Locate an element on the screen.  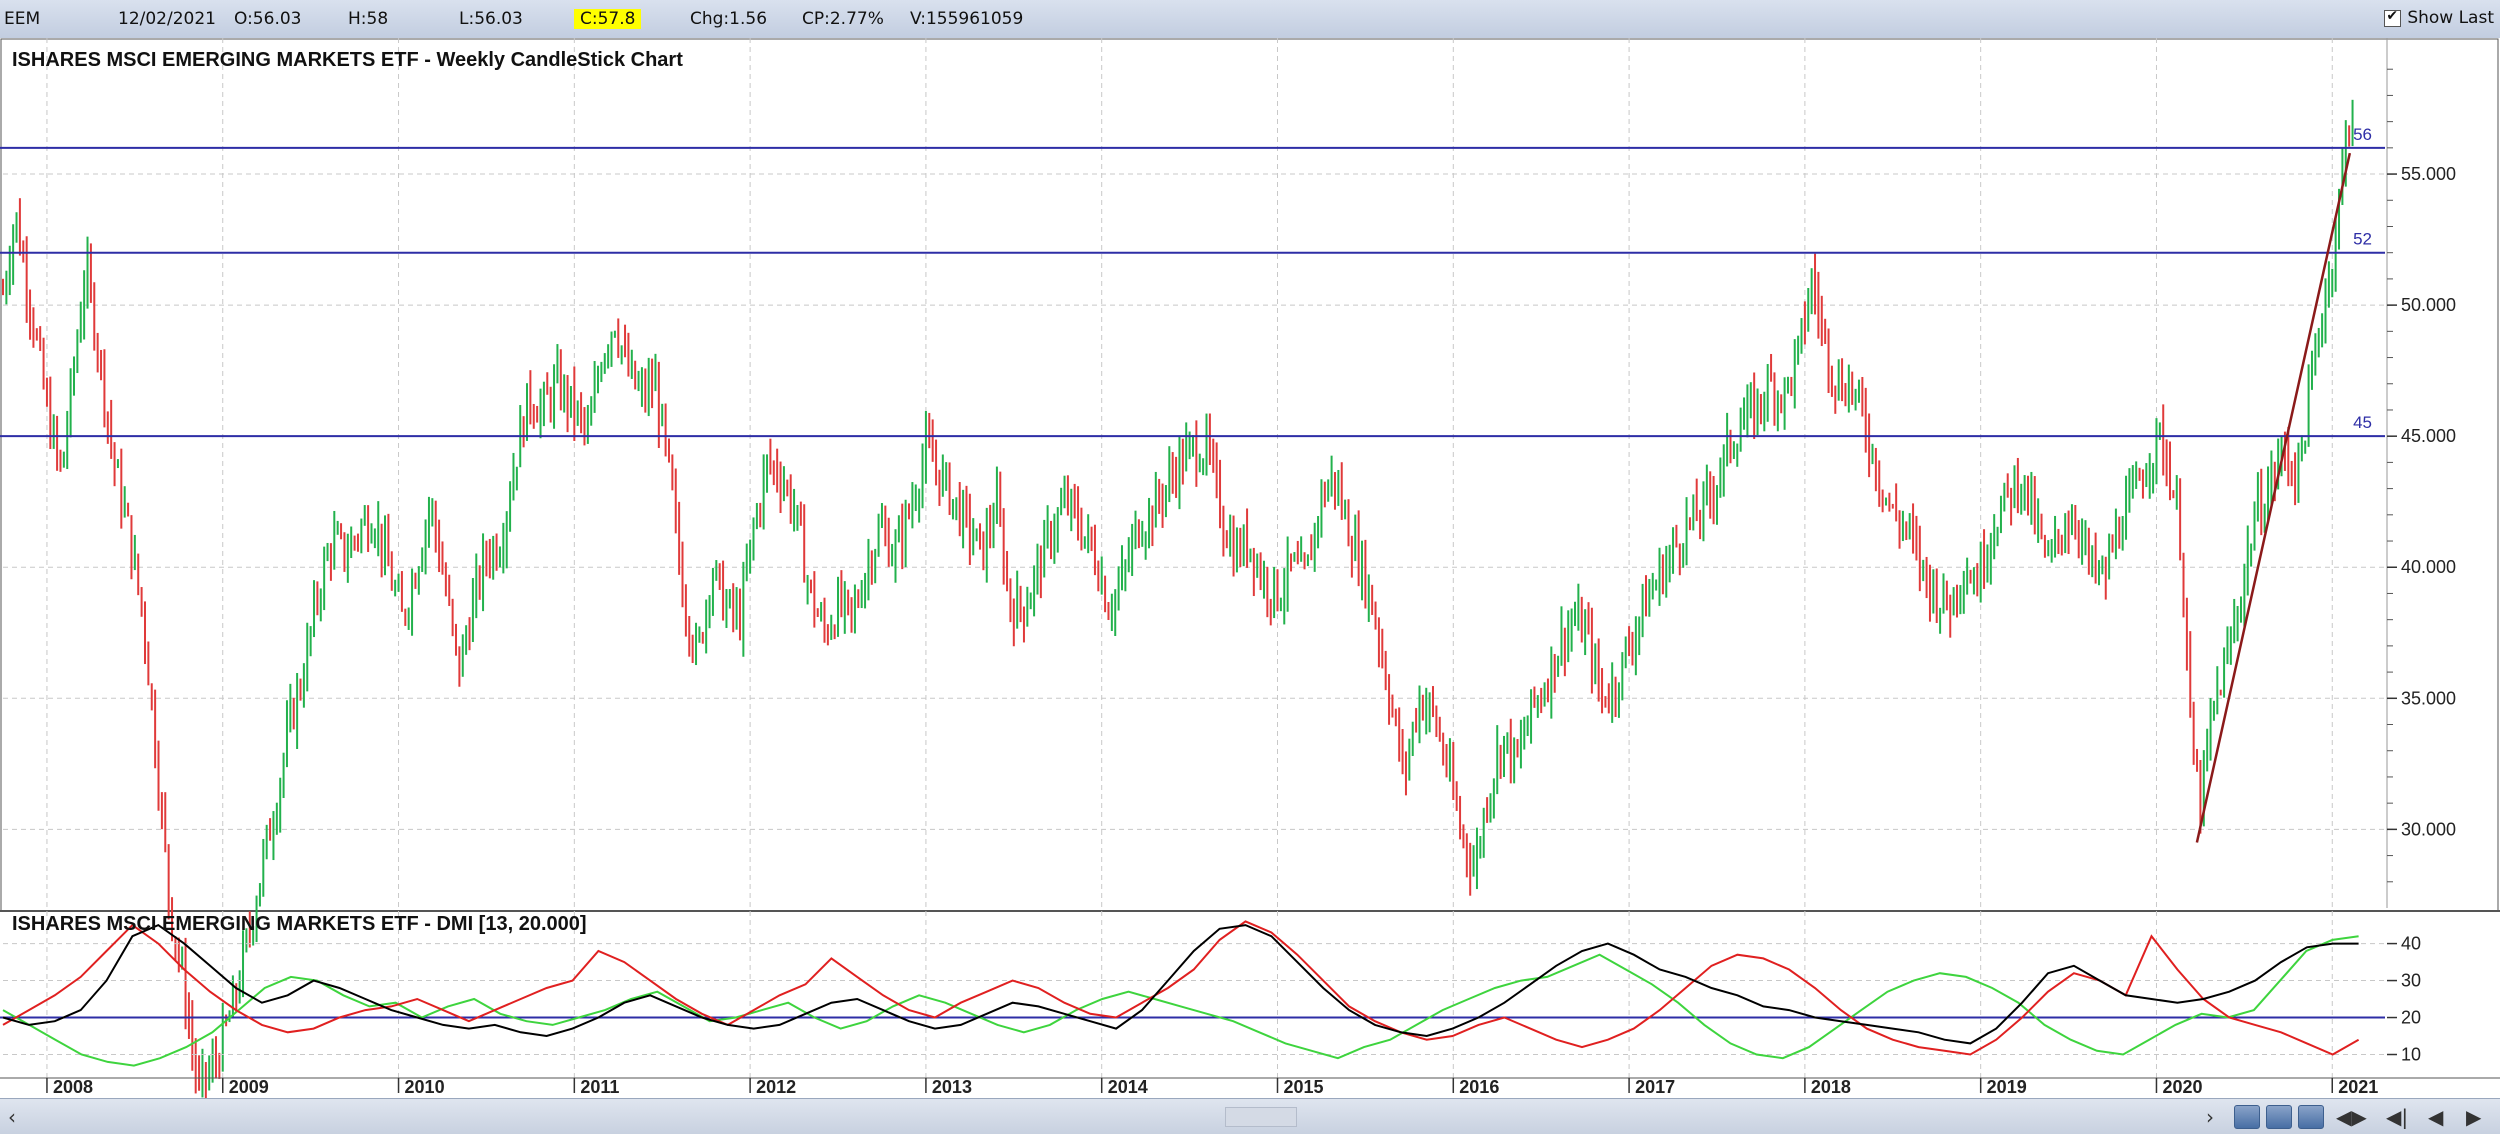
zoom-out-icon is located at coordinates (2279, 1117).